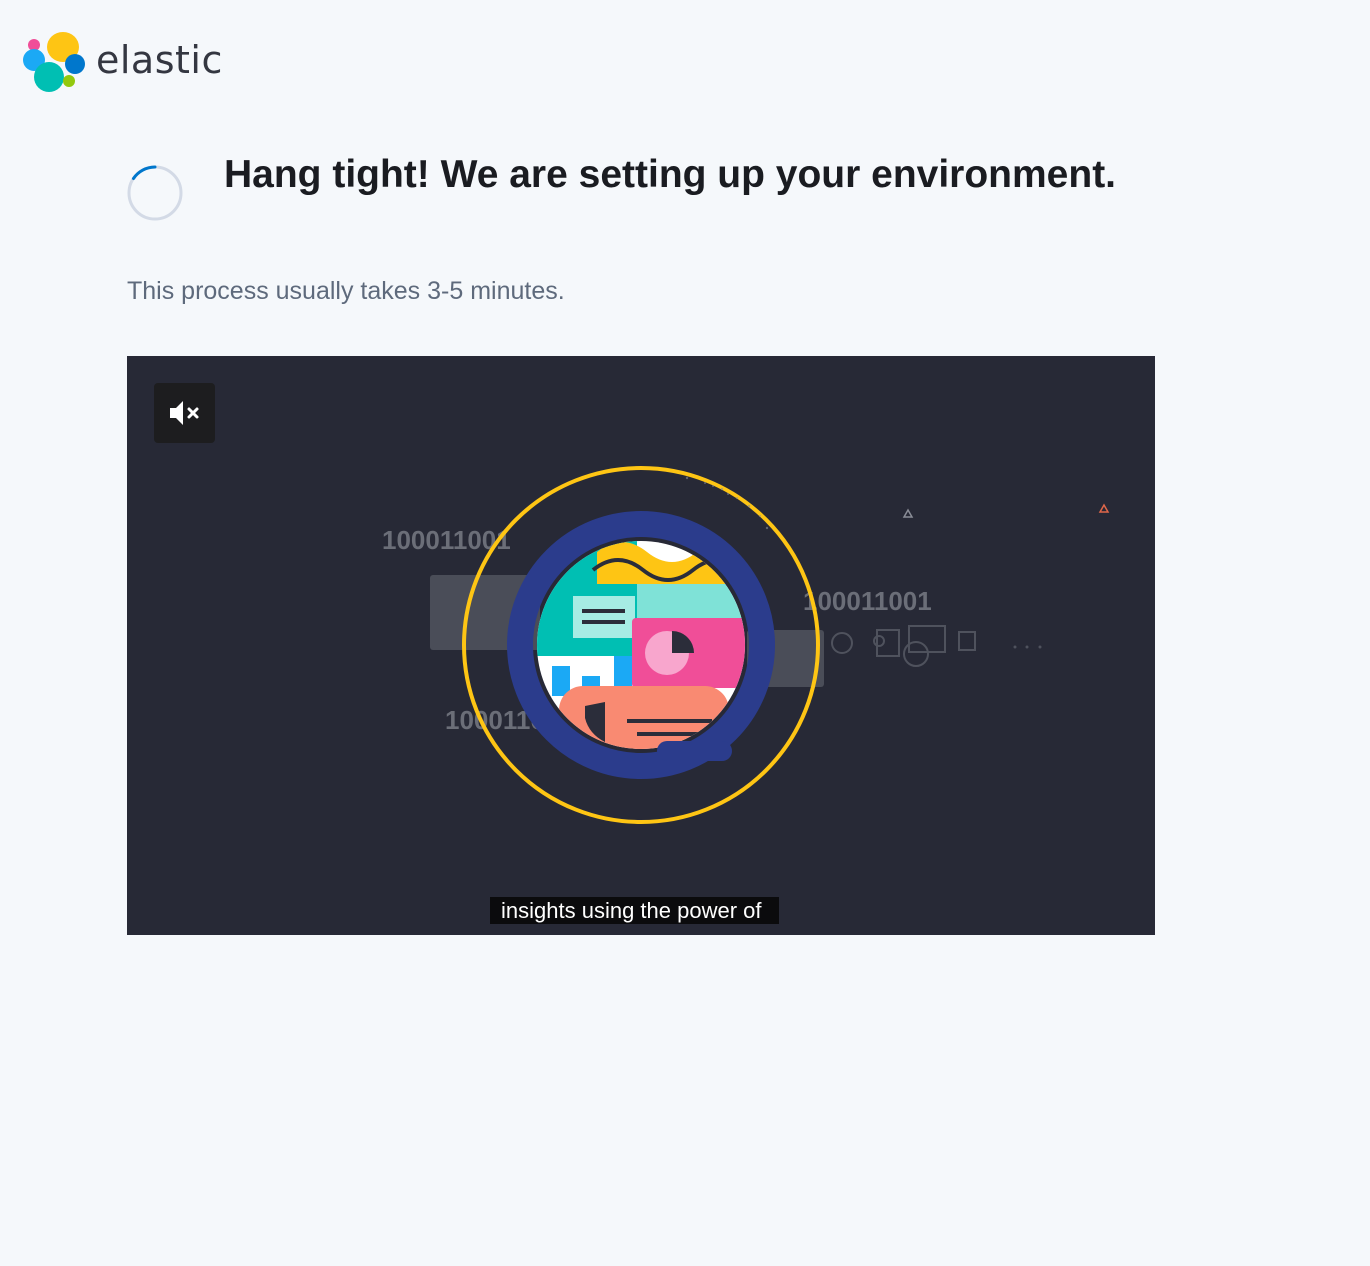 This screenshot has height=1266, width=1370. I want to click on icon-row-faint, so click(903, 646).